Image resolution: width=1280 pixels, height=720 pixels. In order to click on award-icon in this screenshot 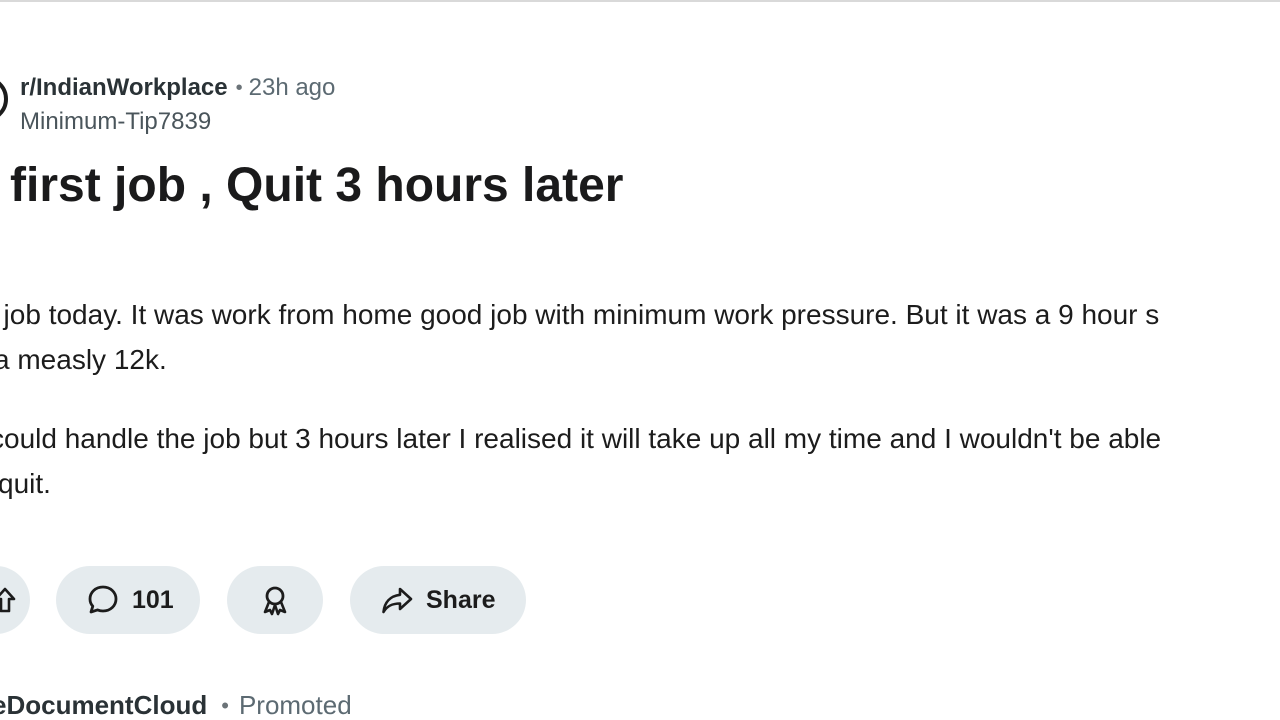, I will do `click(275, 600)`.